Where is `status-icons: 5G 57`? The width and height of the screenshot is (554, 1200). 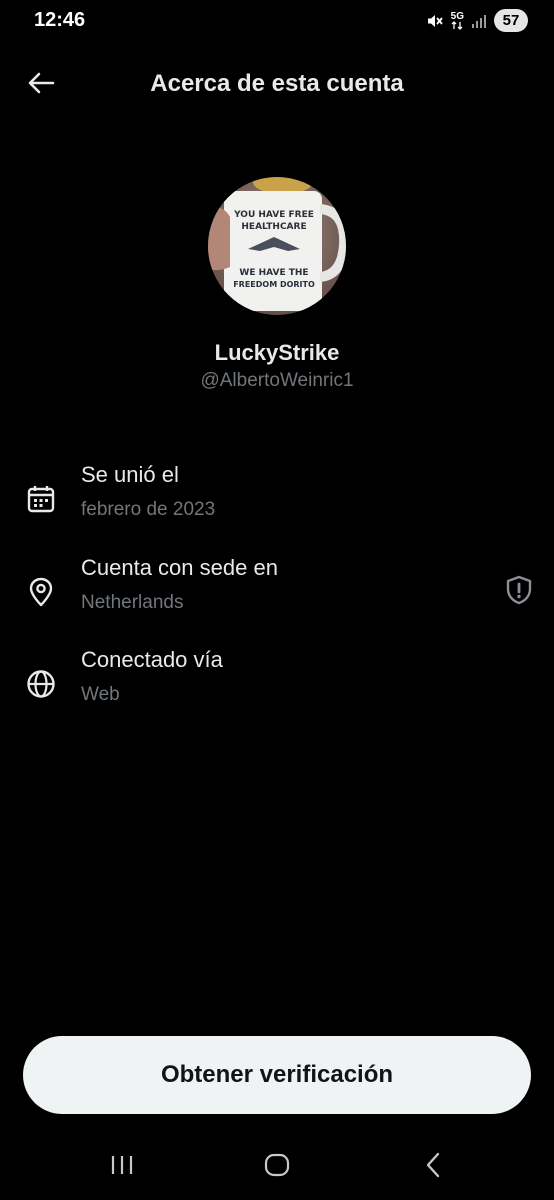
status-icons: 5G 57 is located at coordinates (477, 20).